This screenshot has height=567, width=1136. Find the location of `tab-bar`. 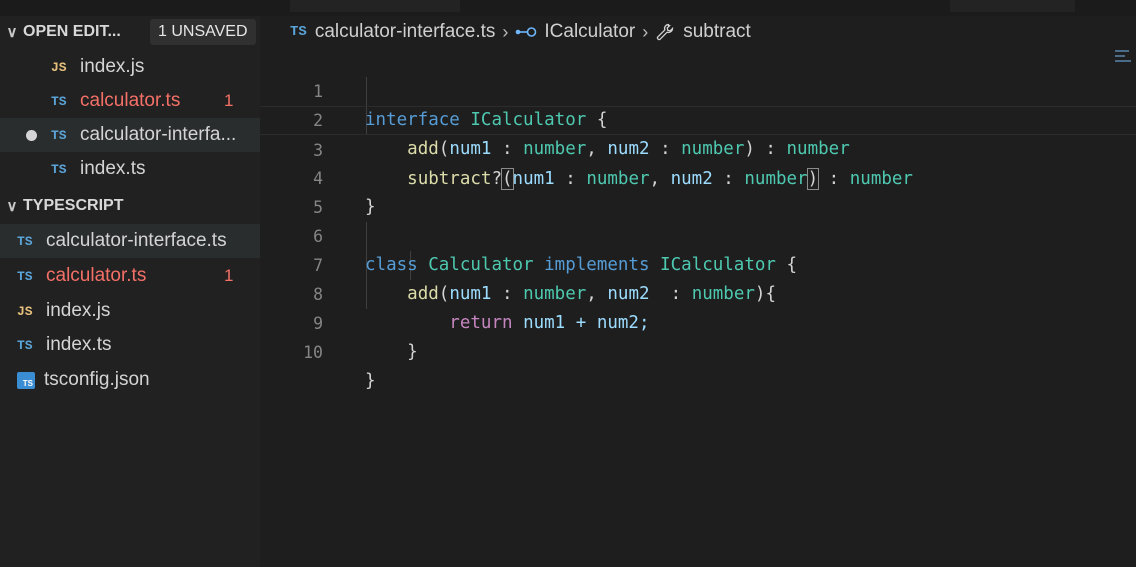

tab-bar is located at coordinates (568, 8).